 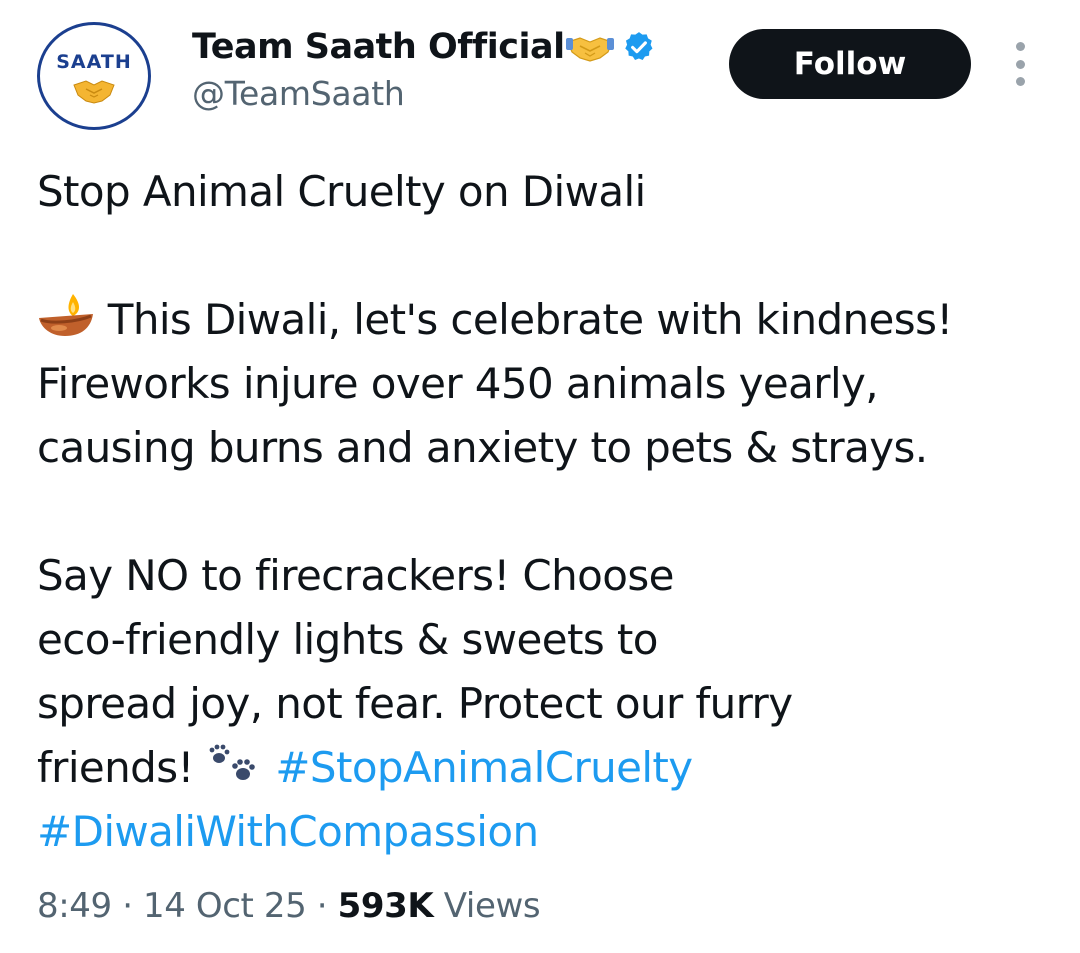 I want to click on paw-prints-icon, so click(x=232, y=762).